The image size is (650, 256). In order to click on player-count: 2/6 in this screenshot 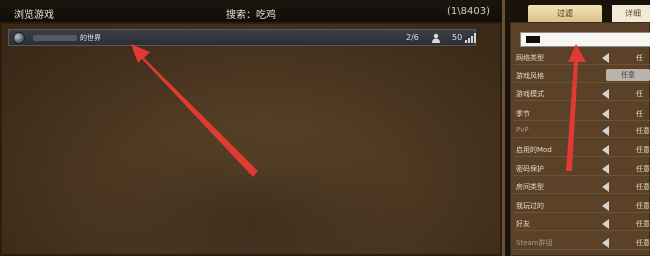, I will do `click(412, 37)`.